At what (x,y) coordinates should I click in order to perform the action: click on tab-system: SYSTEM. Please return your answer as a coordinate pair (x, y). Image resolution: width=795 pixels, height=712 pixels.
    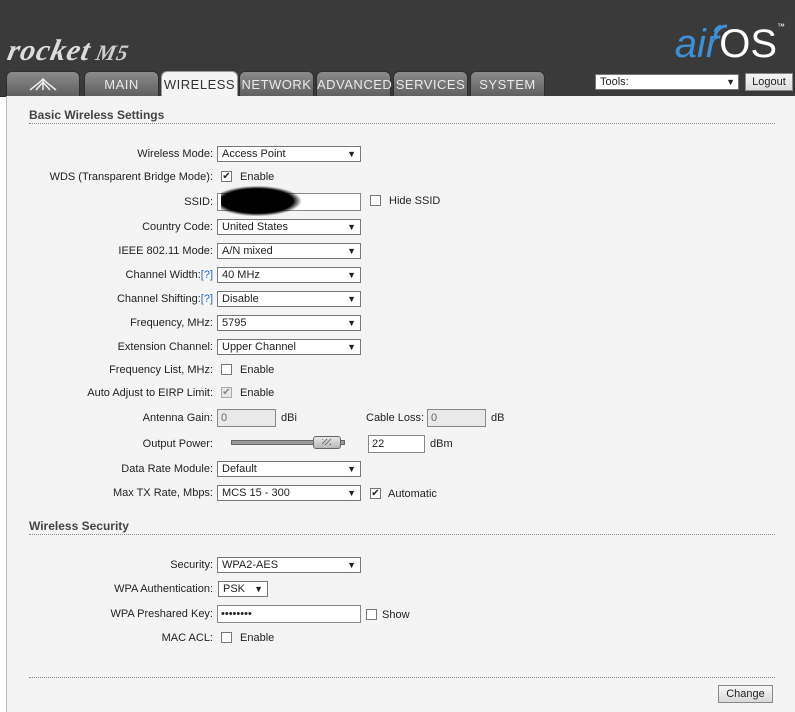
    Looking at the image, I should click on (507, 83).